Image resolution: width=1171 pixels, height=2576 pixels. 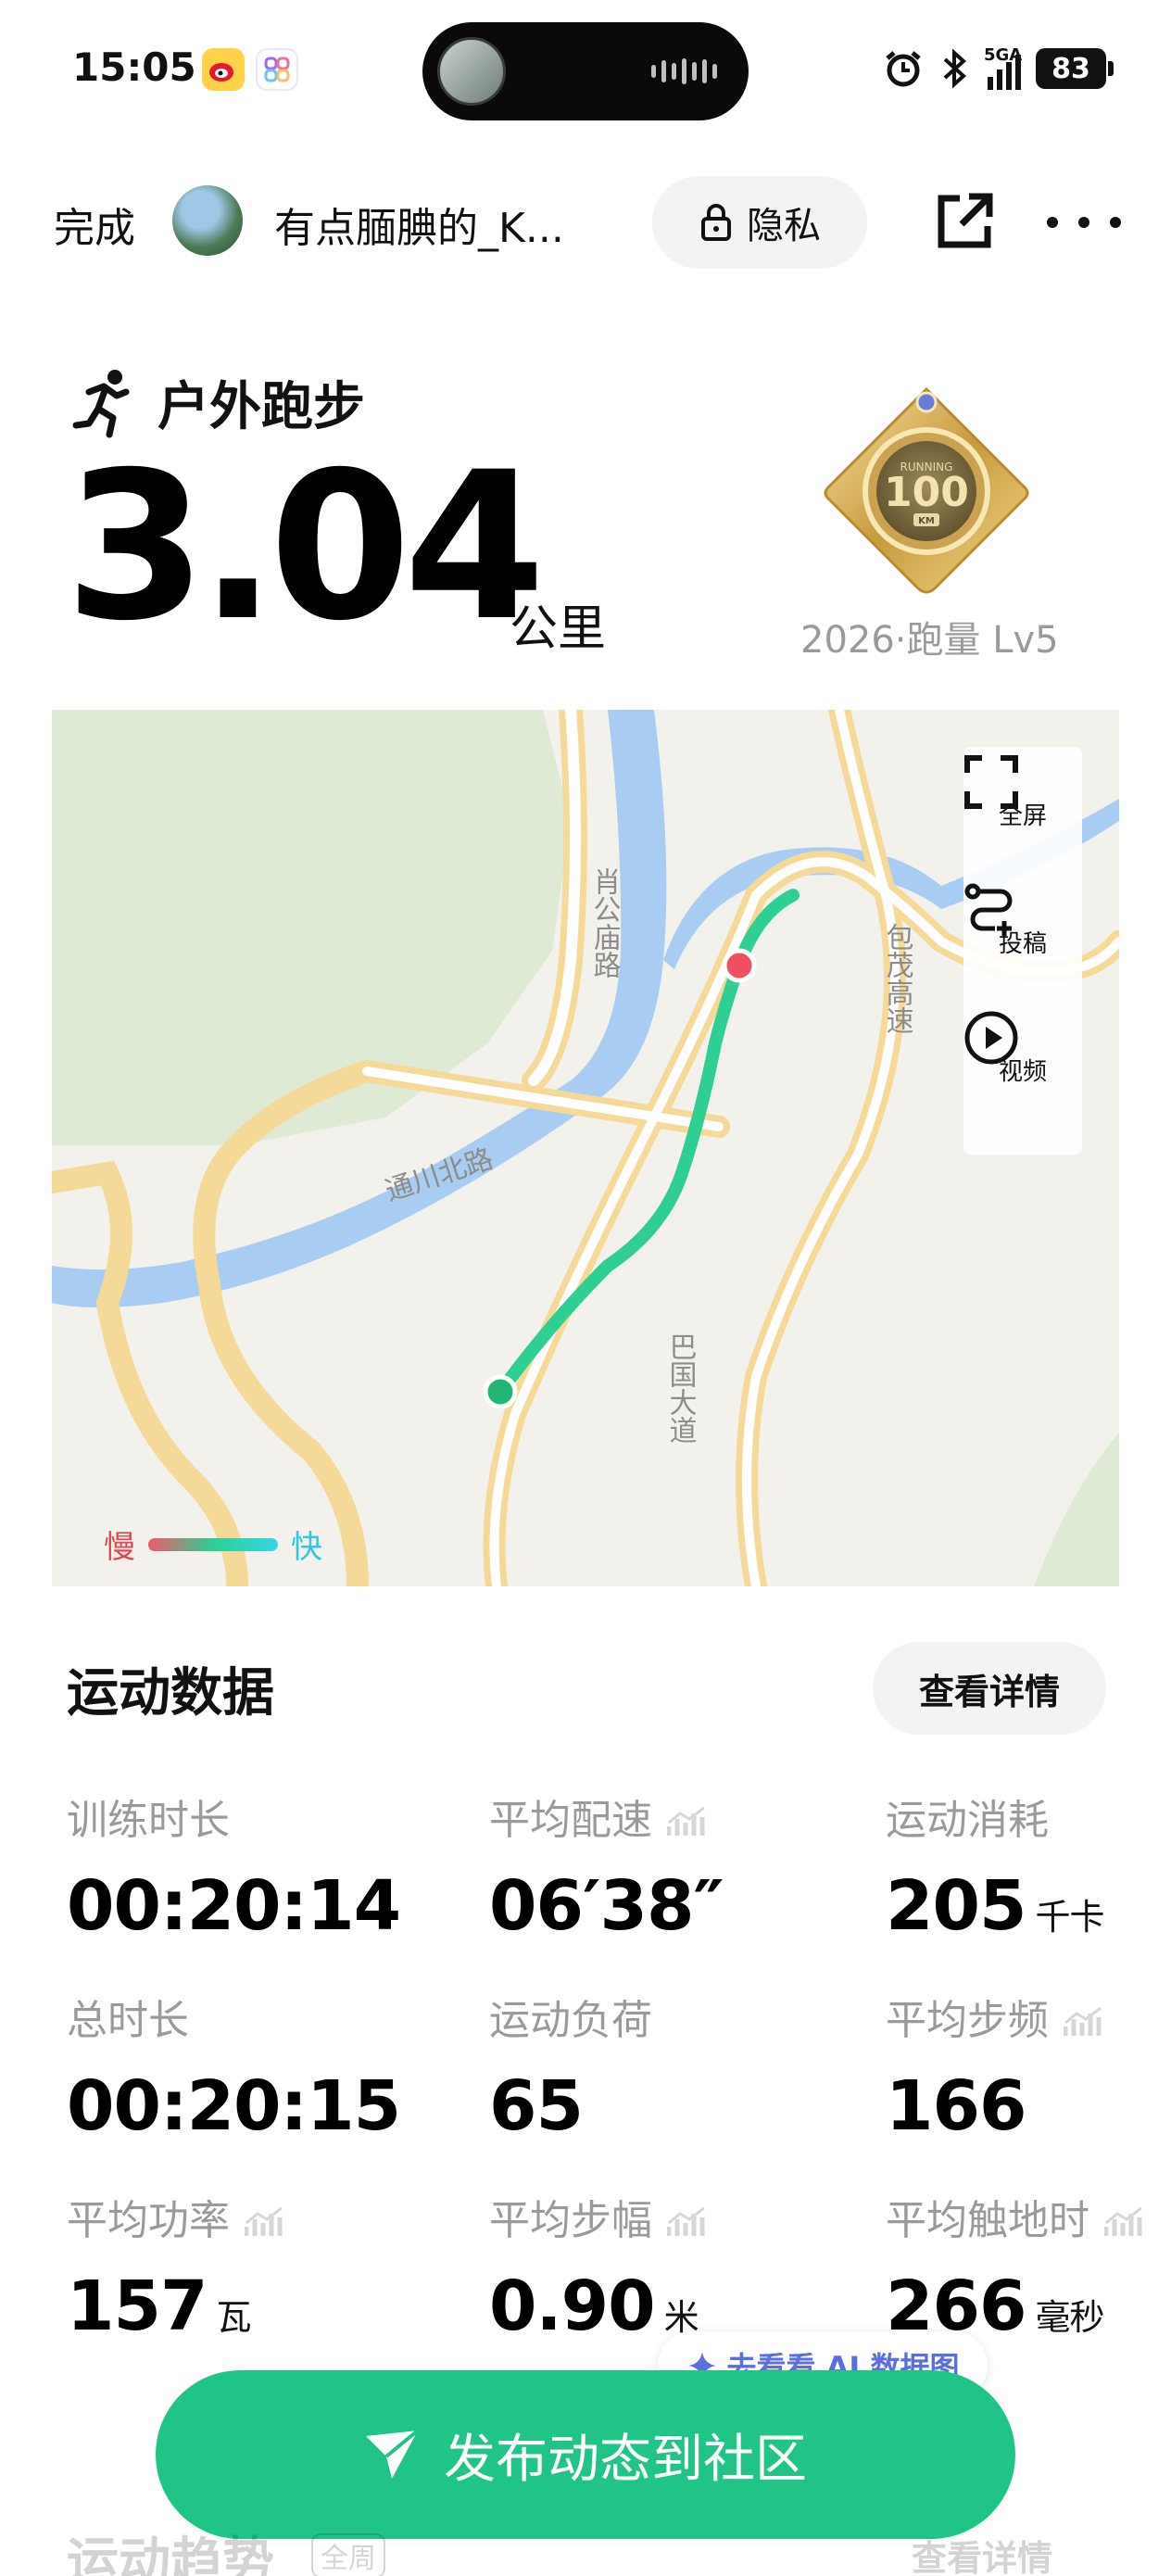 I want to click on metric-label: 平均步频, so click(x=1029, y=2016).